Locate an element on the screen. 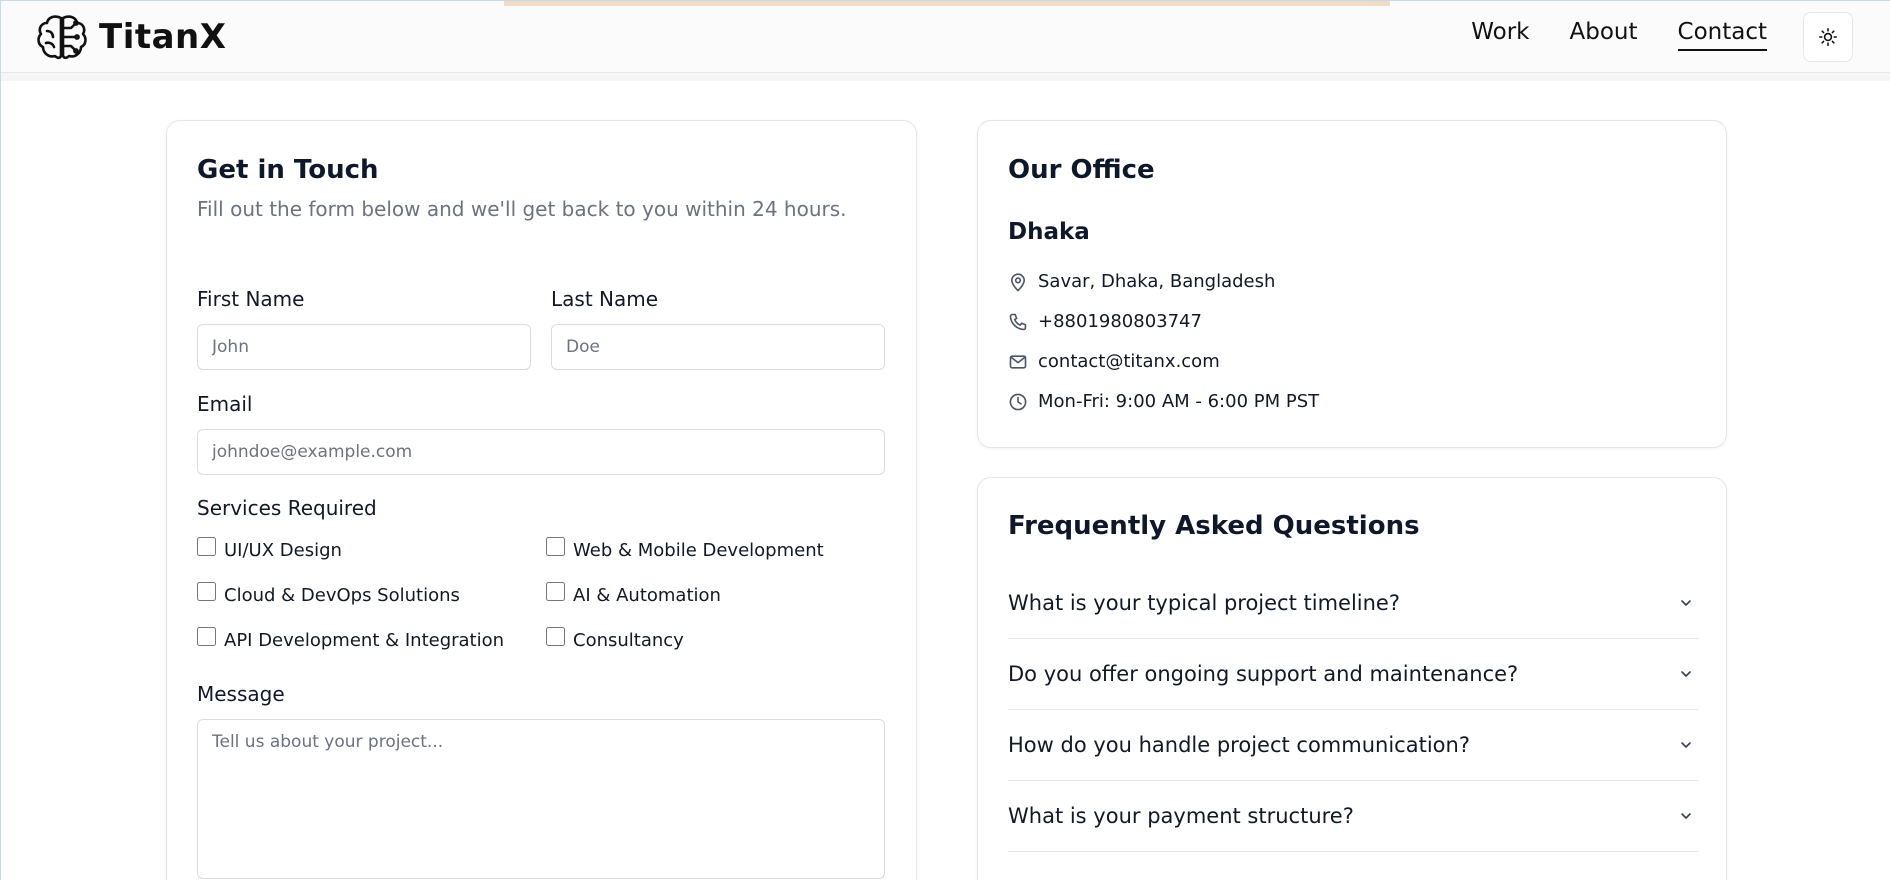 This screenshot has height=880, width=1890. service-checkbox-web-mobile is located at coordinates (555, 546).